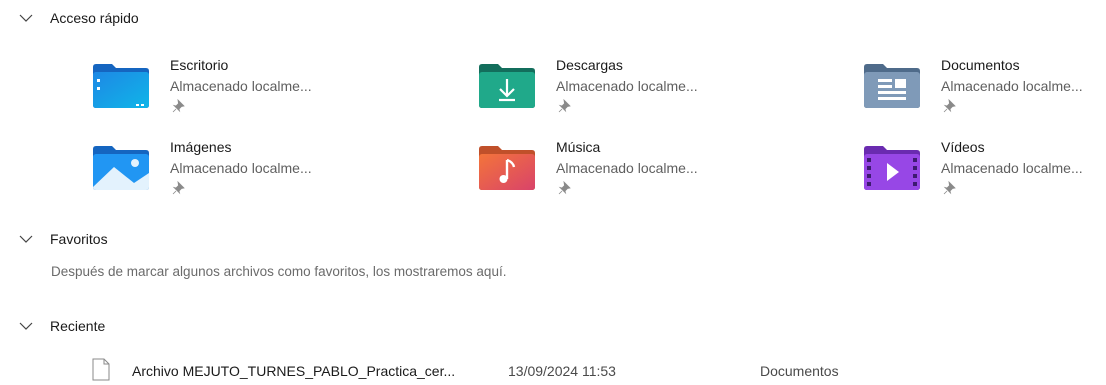 The height and width of the screenshot is (385, 1106). Describe the element at coordinates (94, 18) in the screenshot. I see `quick-access-title: Acceso rápido` at that location.